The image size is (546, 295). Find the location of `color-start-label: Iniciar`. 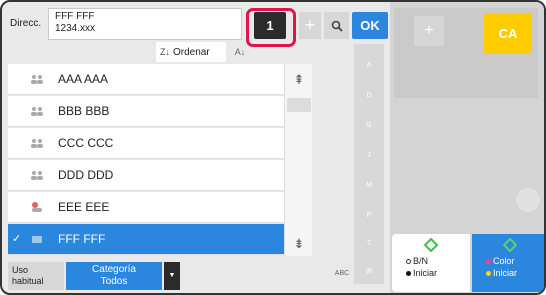

color-start-label: Iniciar is located at coordinates (505, 273).